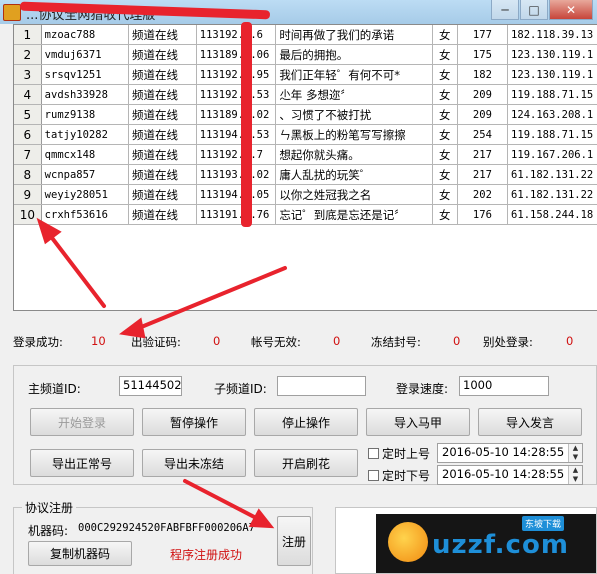  I want to click on user-id-cell: 113192...6, so click(236, 35).